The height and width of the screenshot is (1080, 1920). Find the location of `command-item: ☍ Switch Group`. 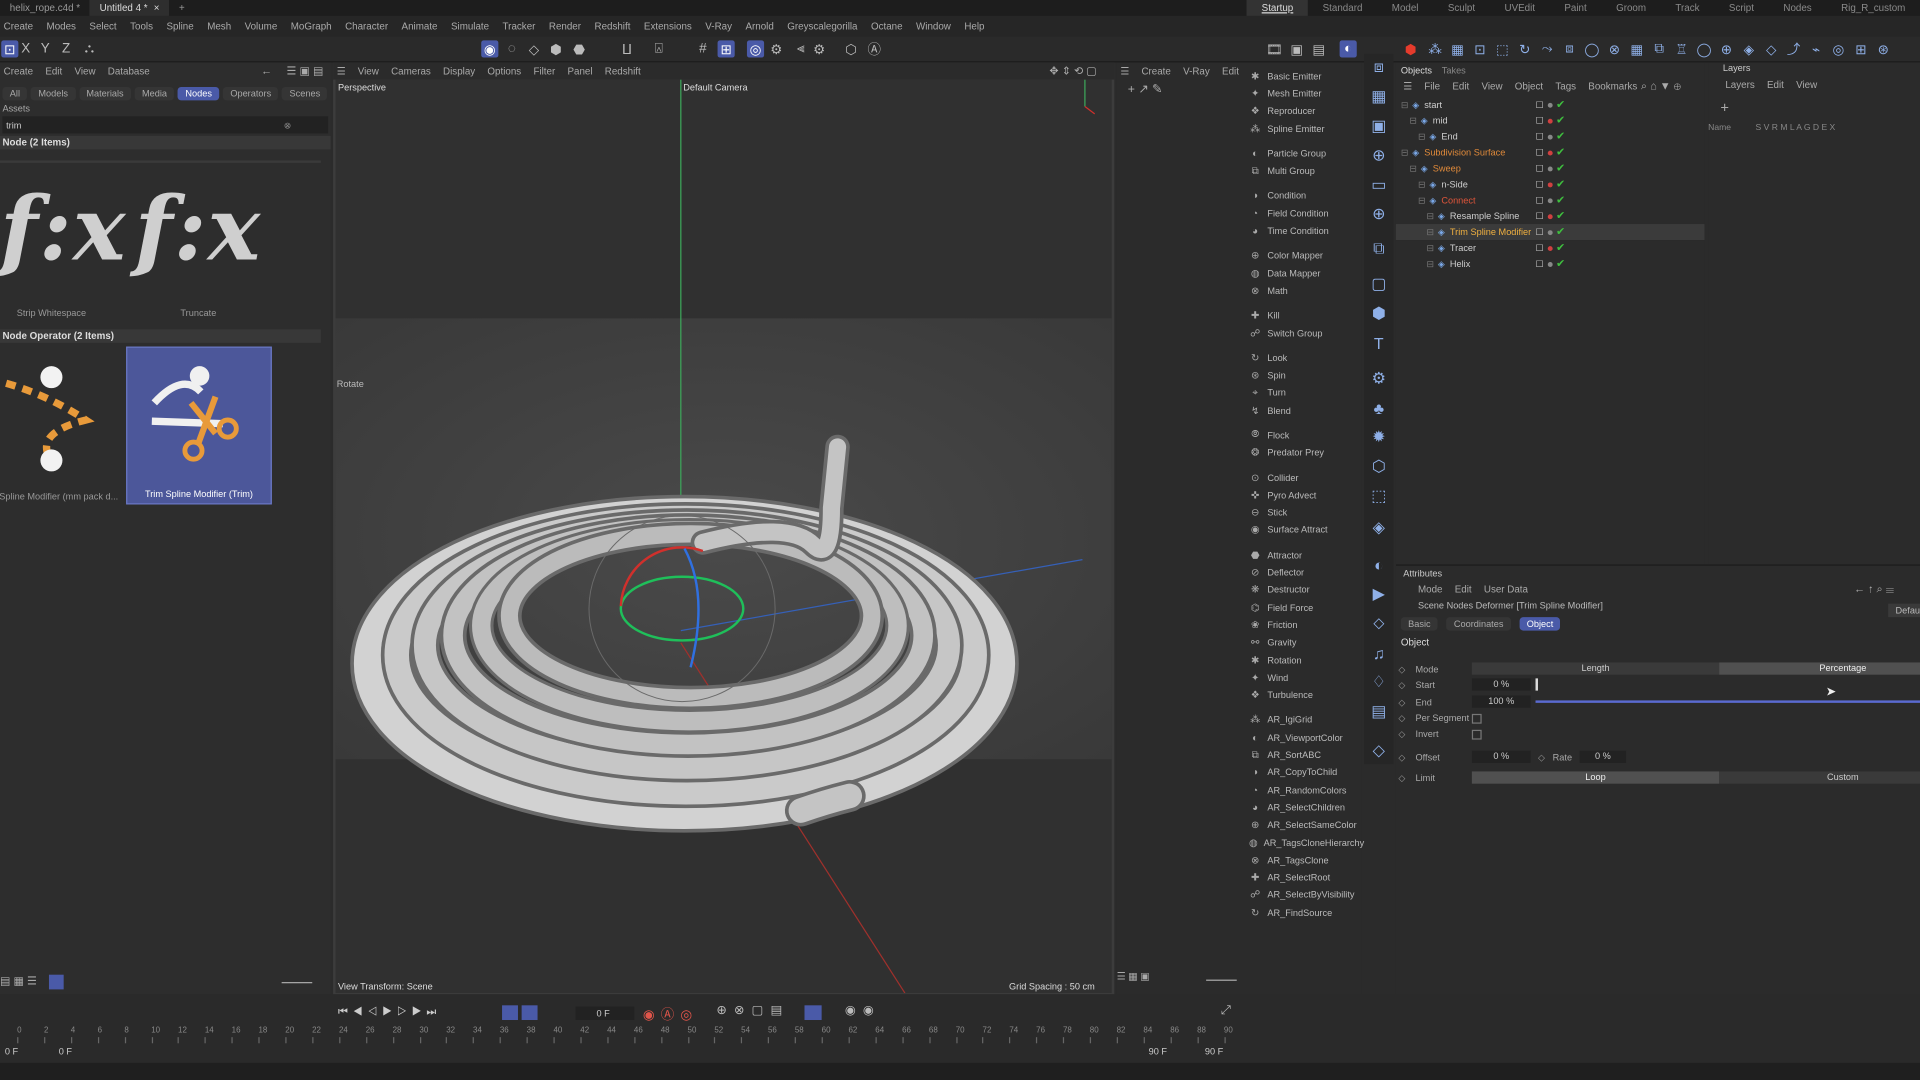

command-item: ☍ Switch Group is located at coordinates (1303, 333).